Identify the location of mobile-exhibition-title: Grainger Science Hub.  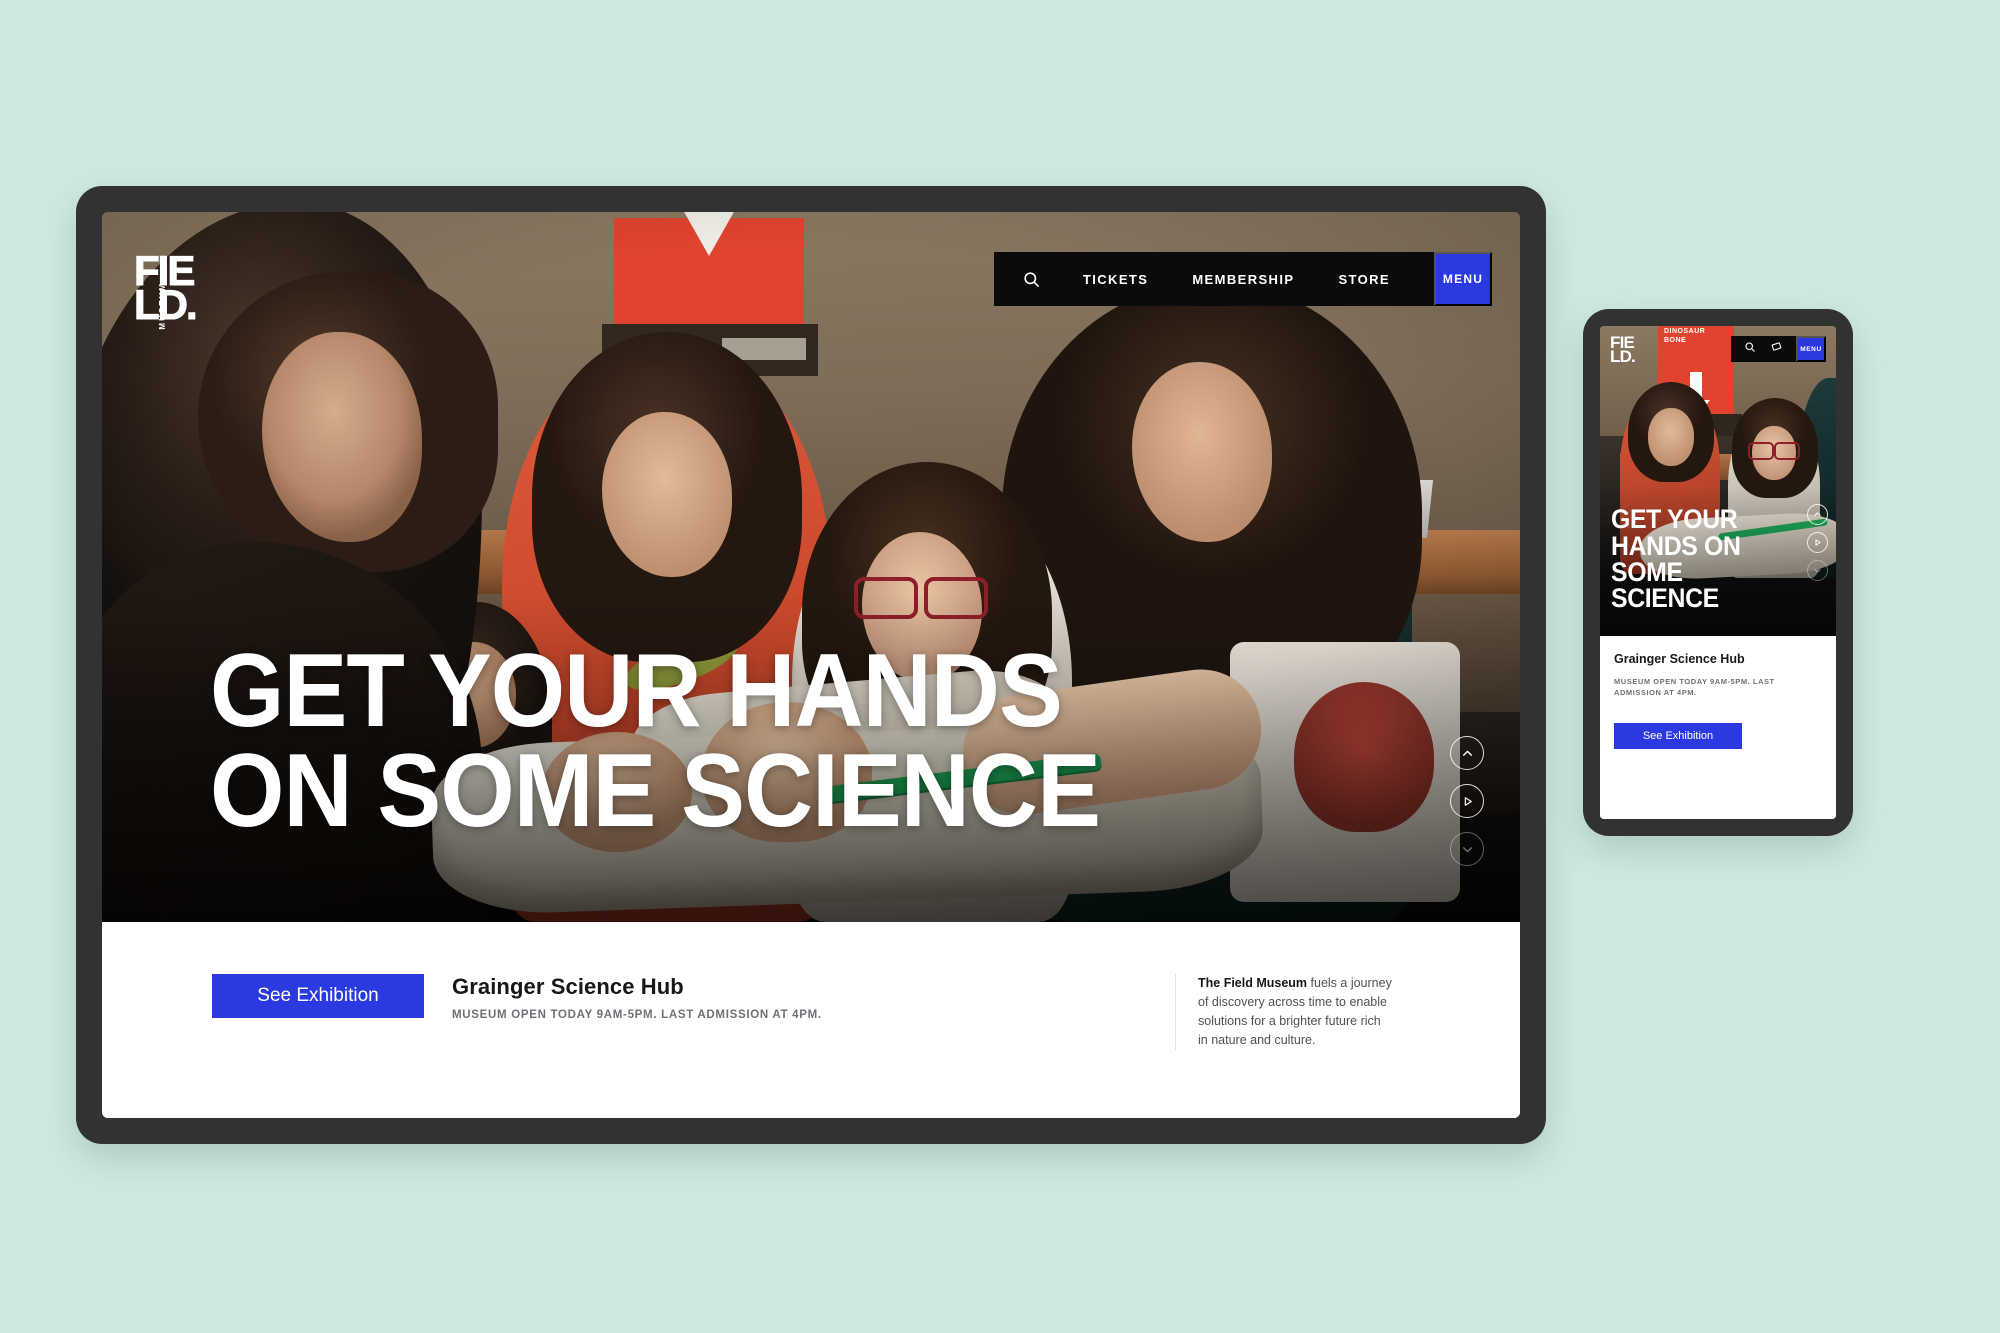
(1679, 659).